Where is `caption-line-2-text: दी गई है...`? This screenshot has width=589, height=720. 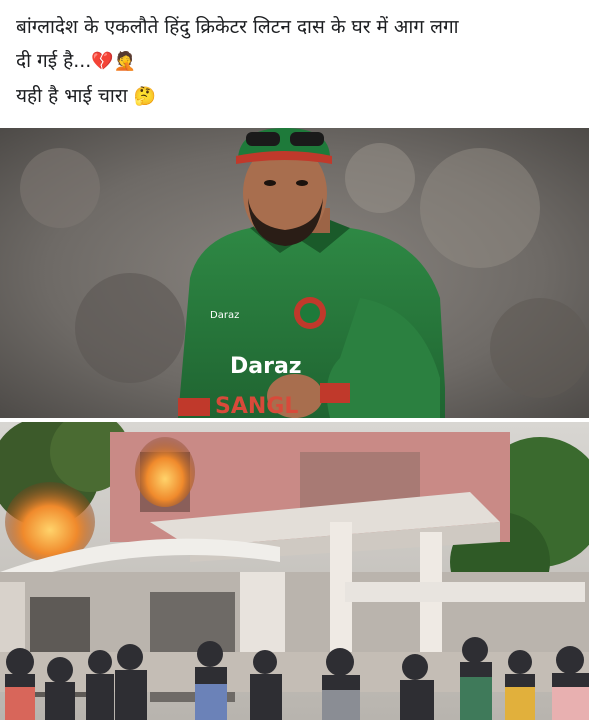 caption-line-2-text: दी गई है... is located at coordinates (54, 61).